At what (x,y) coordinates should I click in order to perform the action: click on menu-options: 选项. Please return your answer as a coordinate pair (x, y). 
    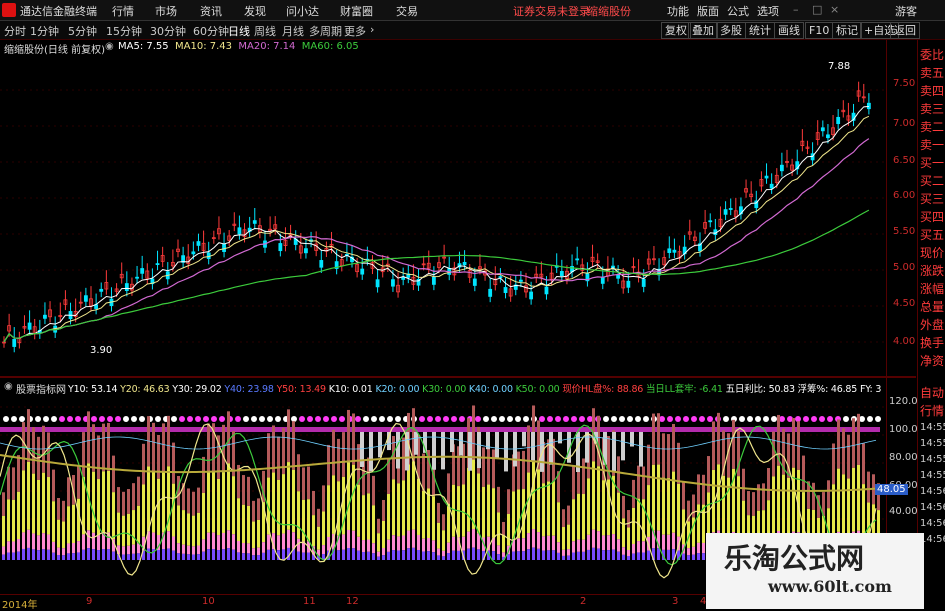
    Looking at the image, I should click on (768, 11).